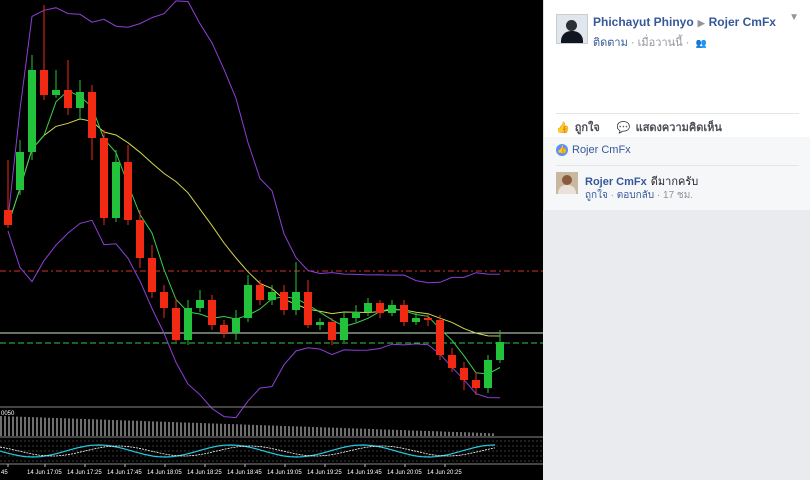  What do you see at coordinates (742, 22) in the screenshot?
I see `target-name: Rojer CmFx` at bounding box center [742, 22].